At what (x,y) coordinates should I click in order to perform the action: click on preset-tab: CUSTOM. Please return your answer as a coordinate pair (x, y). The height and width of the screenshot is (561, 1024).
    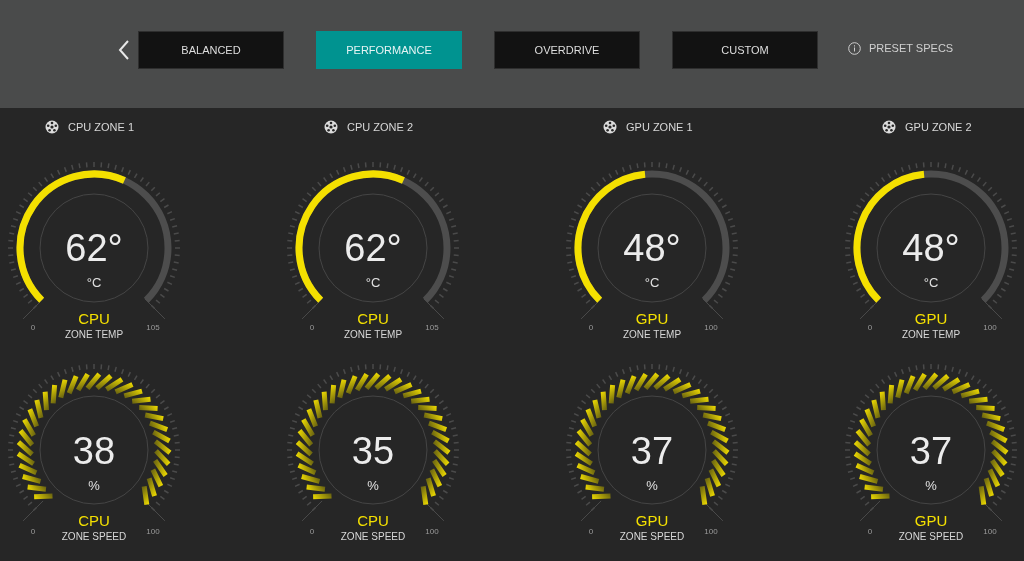
    Looking at the image, I should click on (745, 50).